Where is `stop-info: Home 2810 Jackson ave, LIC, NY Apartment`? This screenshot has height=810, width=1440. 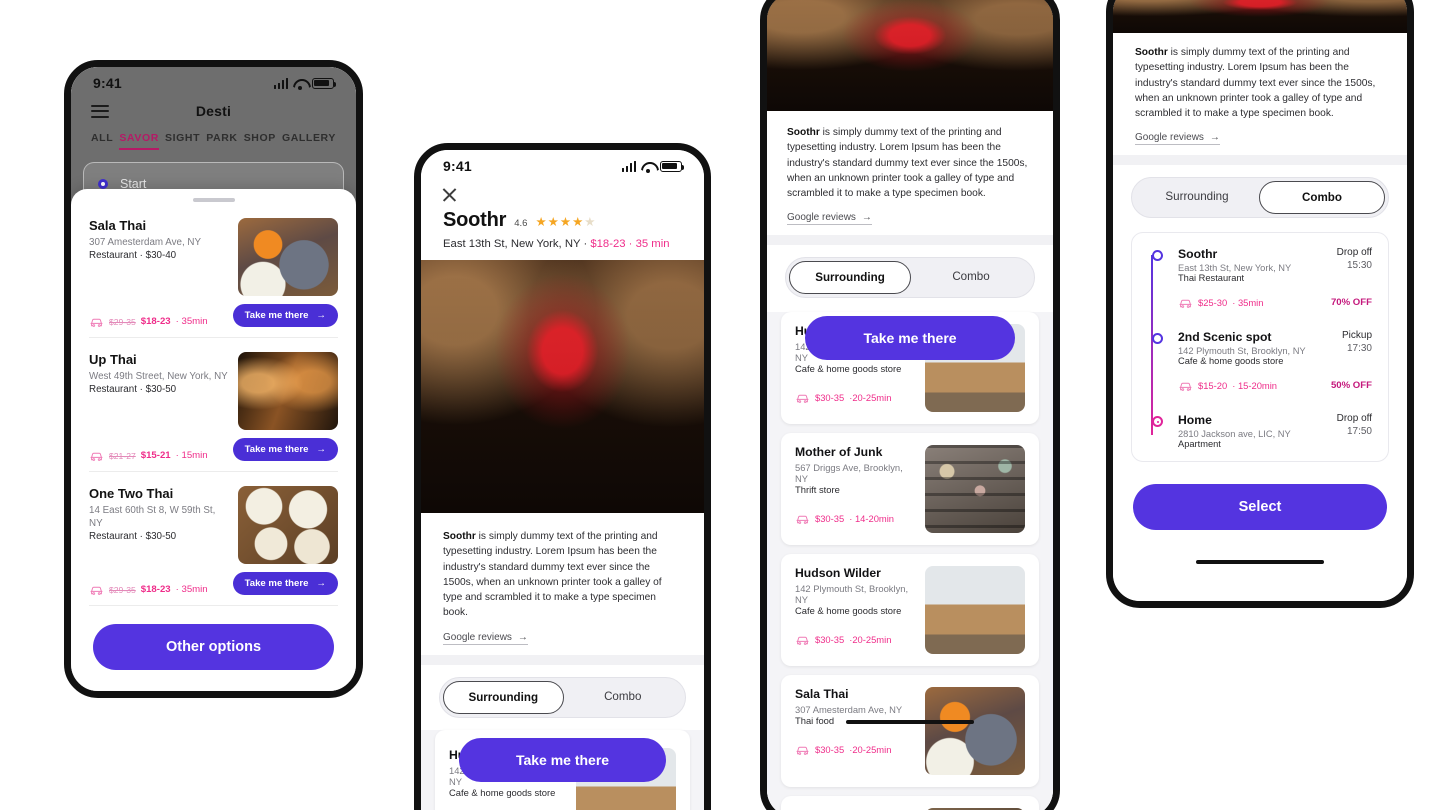
stop-info: Home 2810 Jackson ave, LIC, NY Apartment is located at coordinates (1234, 431).